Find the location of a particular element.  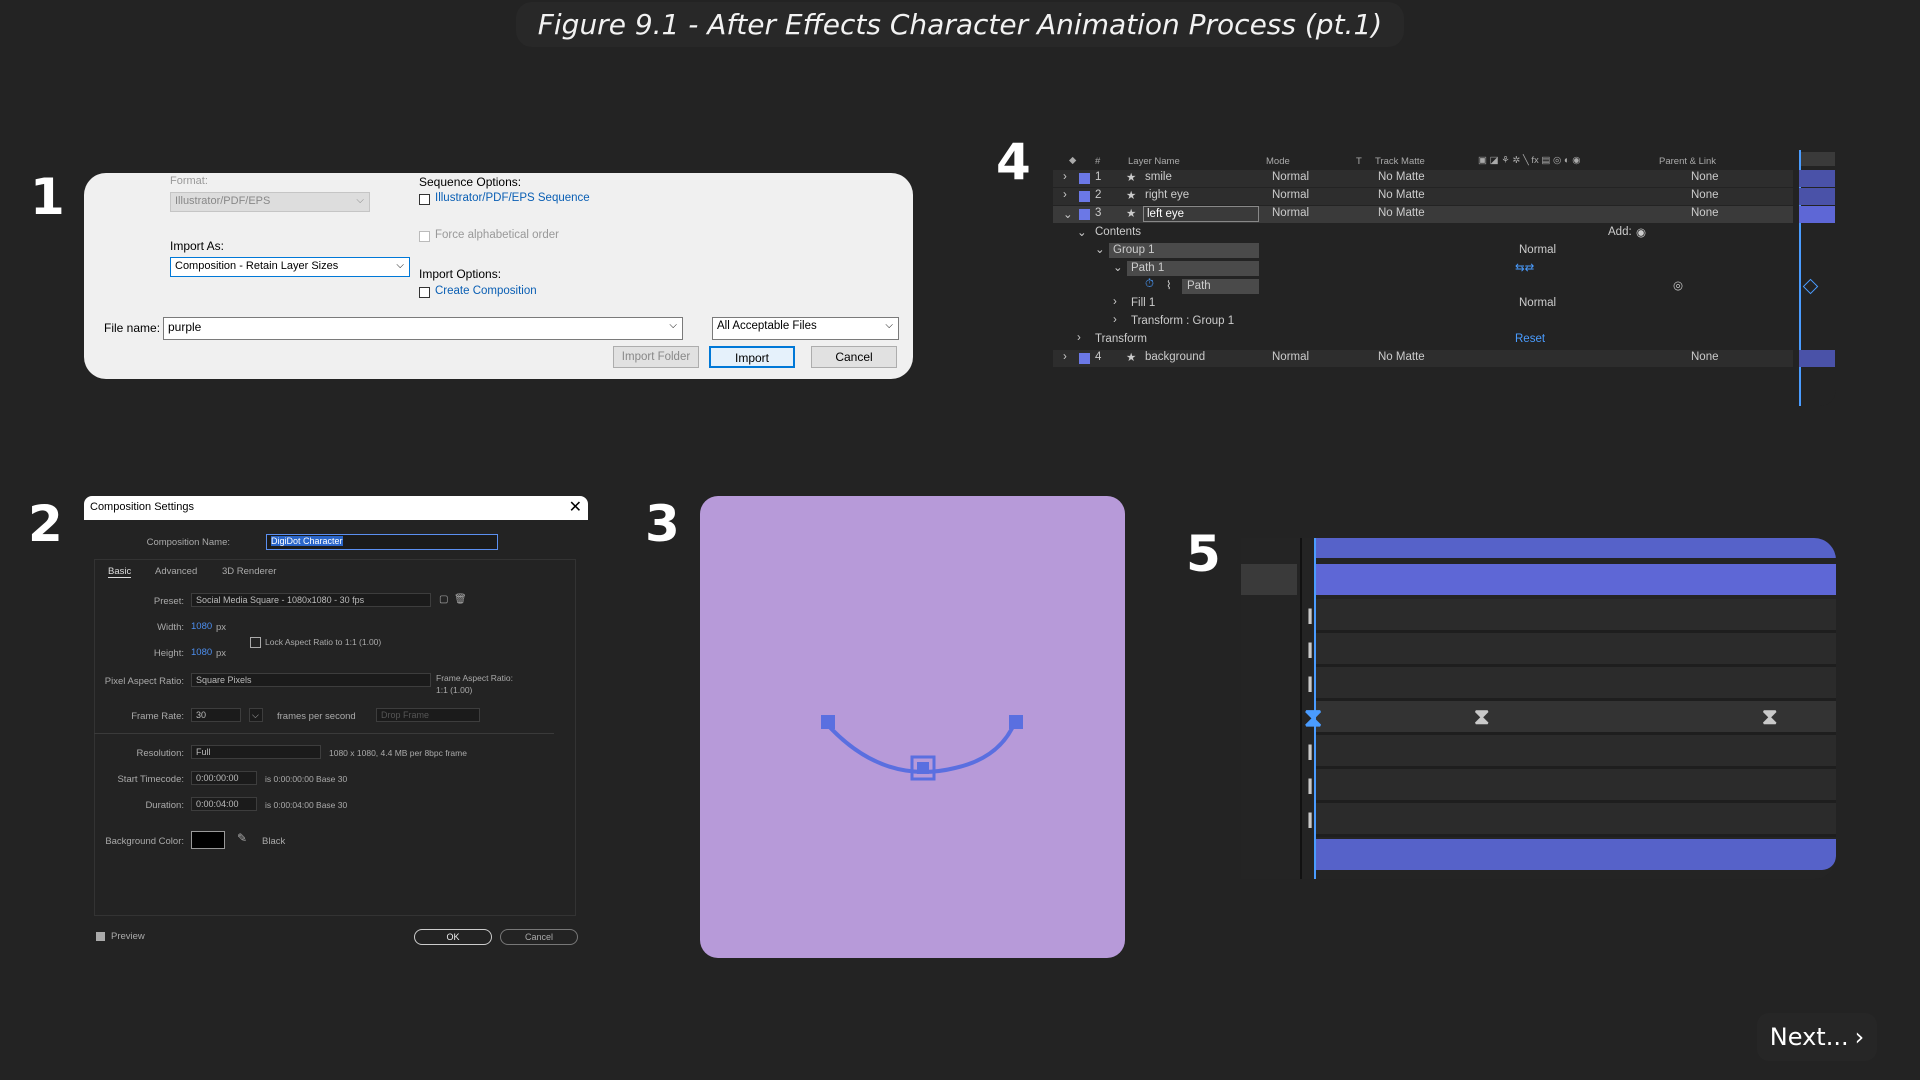

tab-advanced: Advanced is located at coordinates (176, 571).